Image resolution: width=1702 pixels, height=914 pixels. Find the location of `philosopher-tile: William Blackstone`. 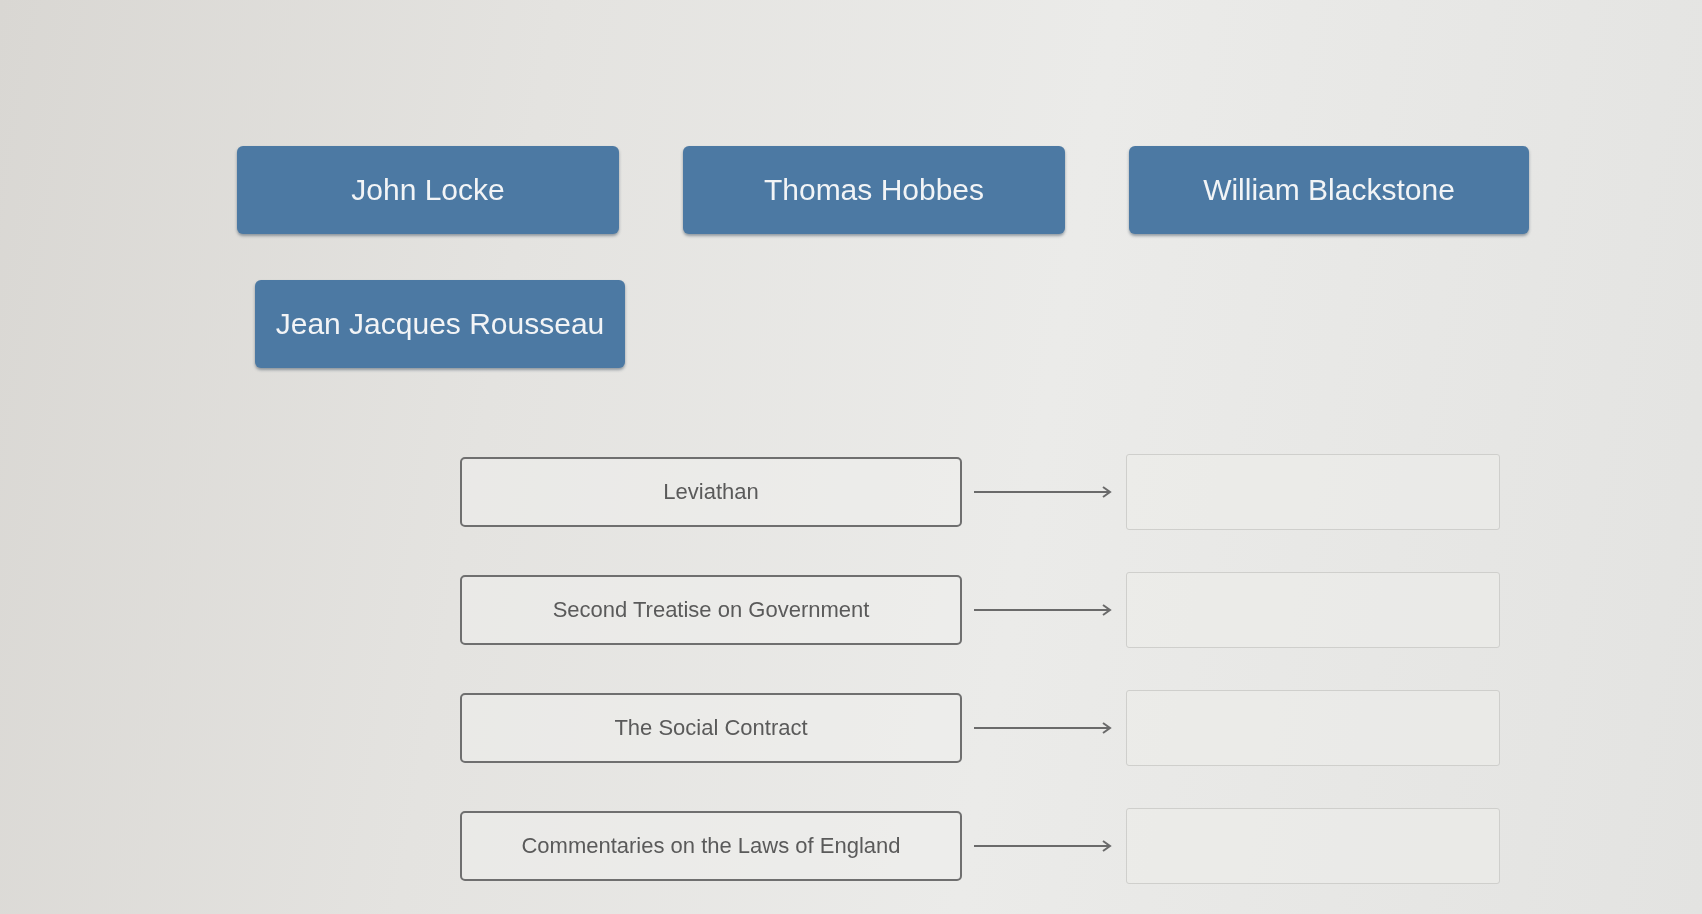

philosopher-tile: William Blackstone is located at coordinates (1329, 190).